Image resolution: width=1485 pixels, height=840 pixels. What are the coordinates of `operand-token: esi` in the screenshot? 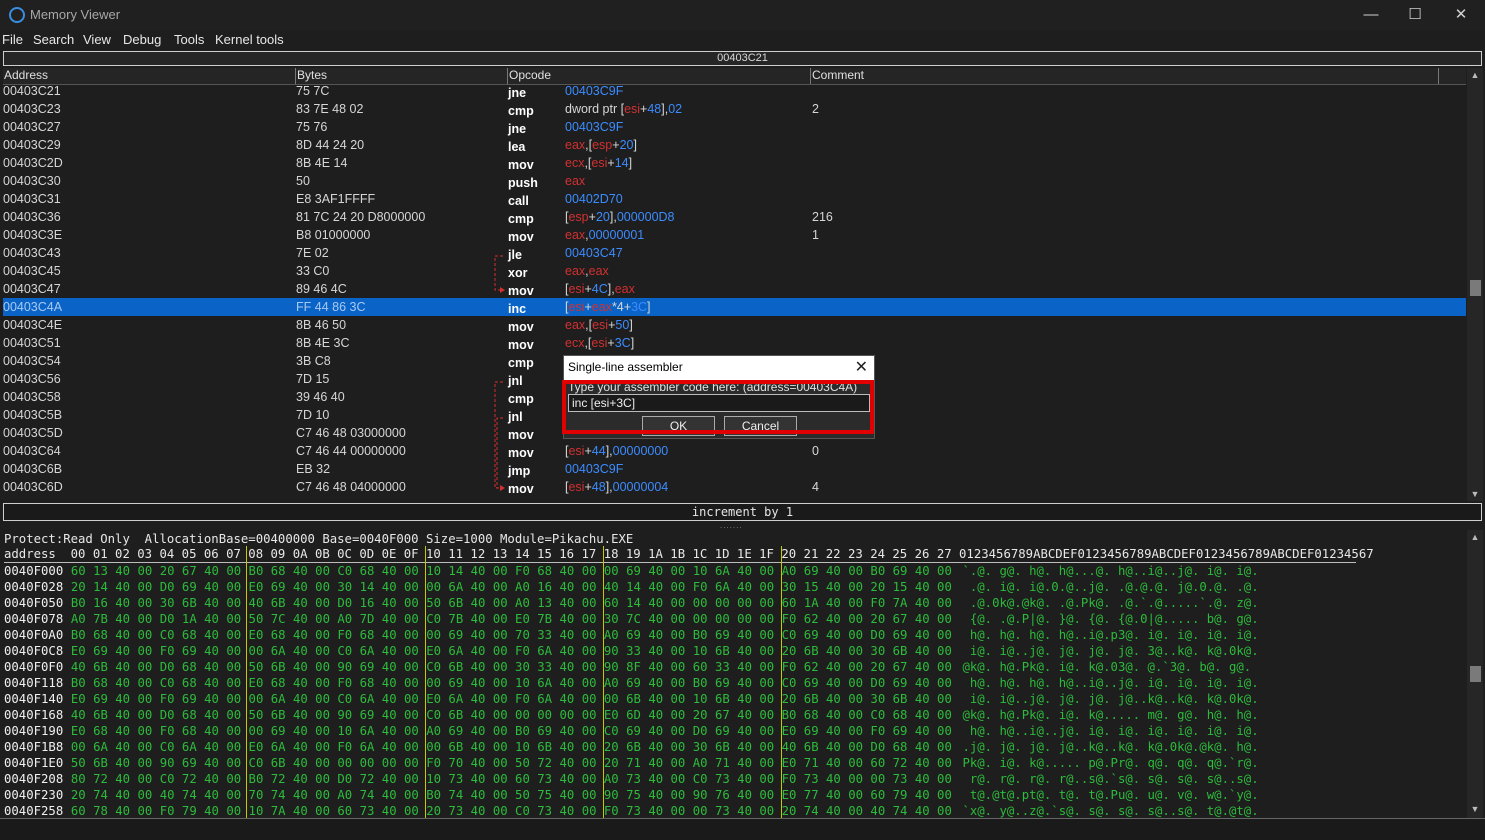 It's located at (576, 289).